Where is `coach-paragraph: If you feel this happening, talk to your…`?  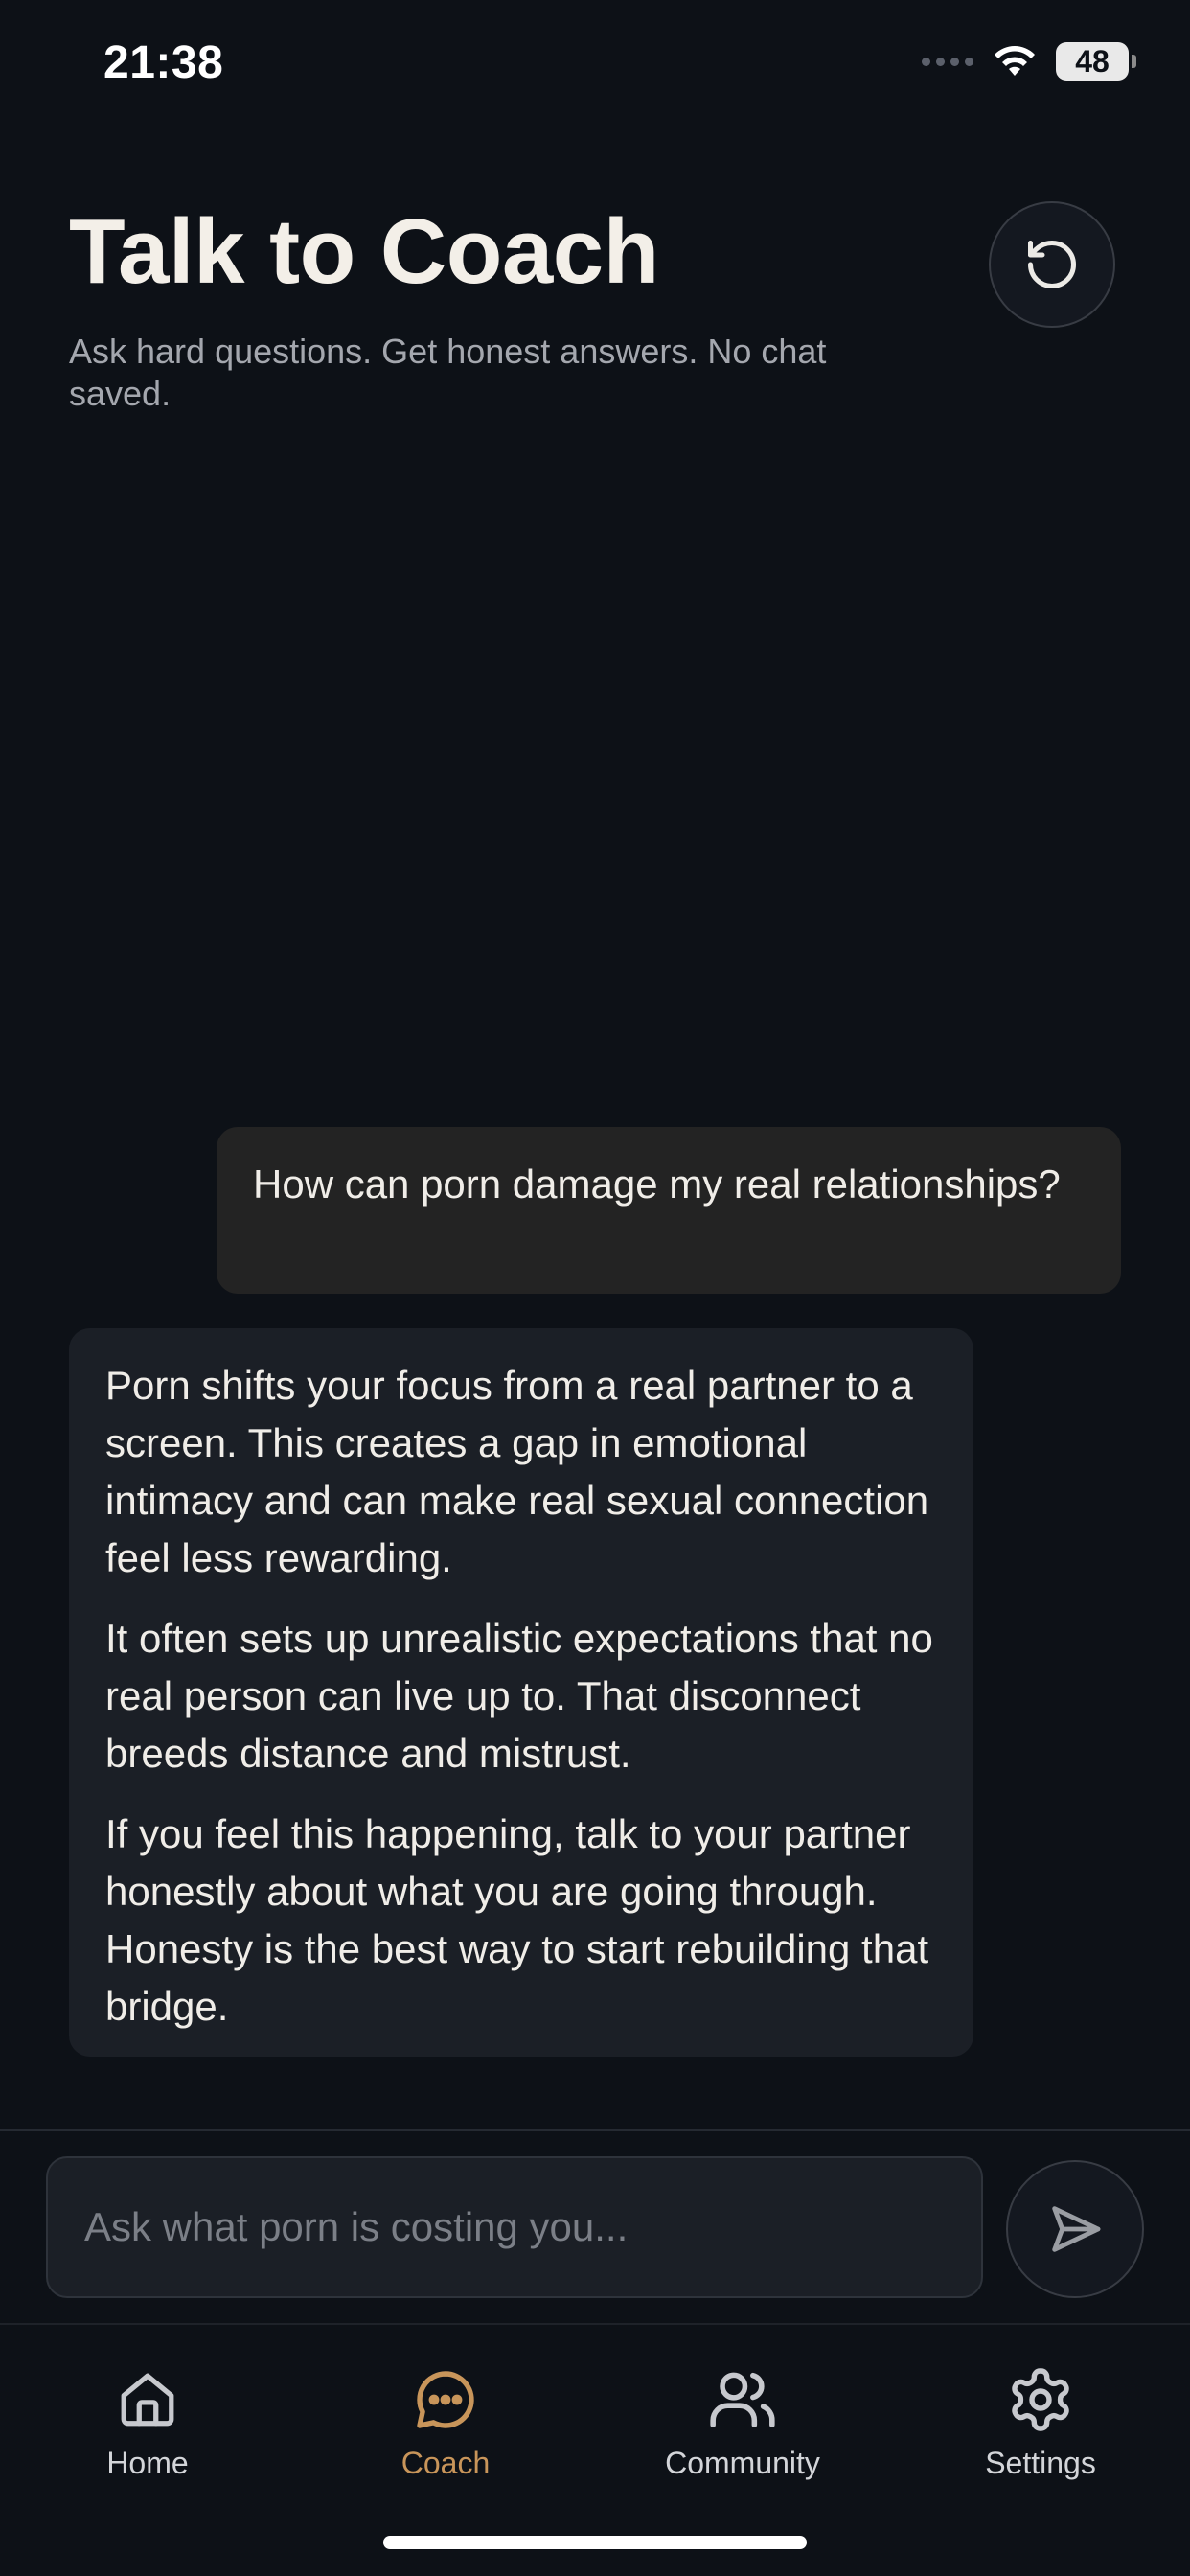 coach-paragraph: If you feel this happening, talk to your… is located at coordinates (517, 1920).